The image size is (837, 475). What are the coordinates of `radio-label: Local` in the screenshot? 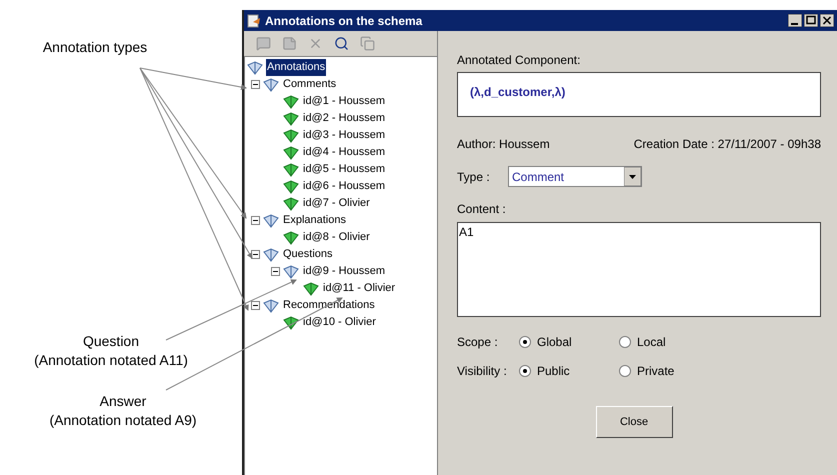 It's located at (651, 342).